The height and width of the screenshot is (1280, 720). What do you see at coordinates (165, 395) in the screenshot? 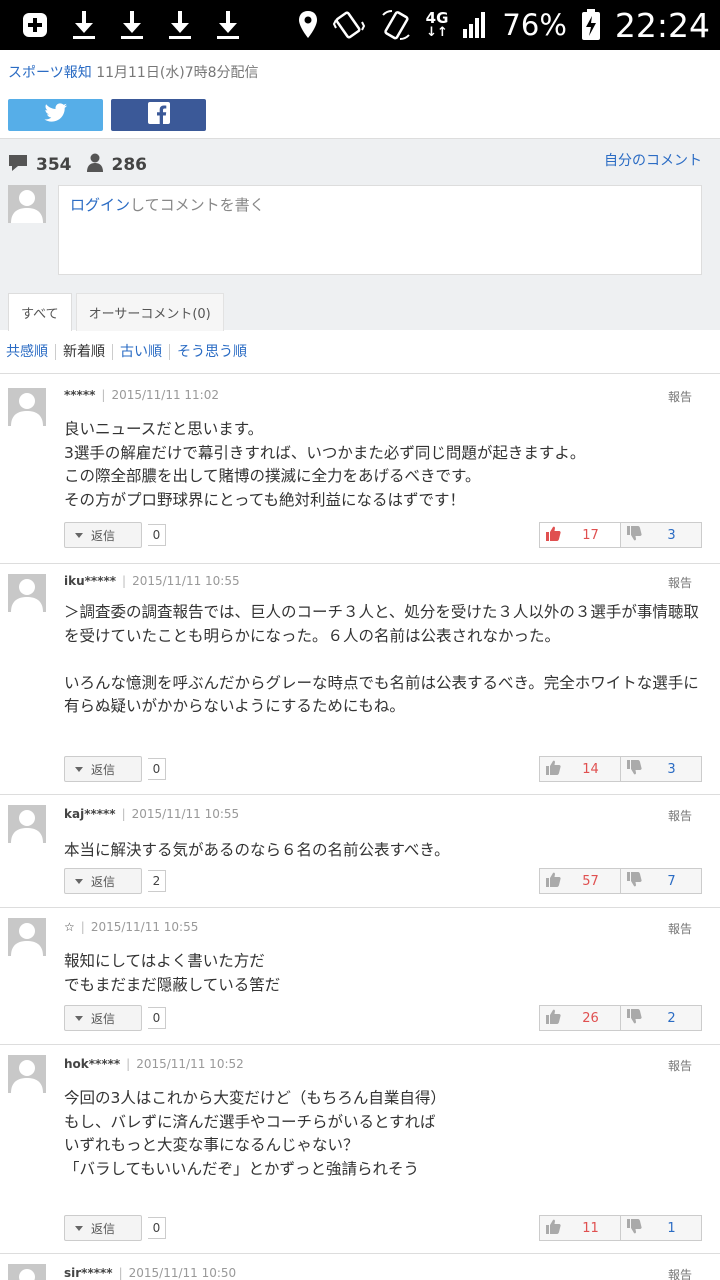
I see `comment-time: 2015/11/11 11:02` at bounding box center [165, 395].